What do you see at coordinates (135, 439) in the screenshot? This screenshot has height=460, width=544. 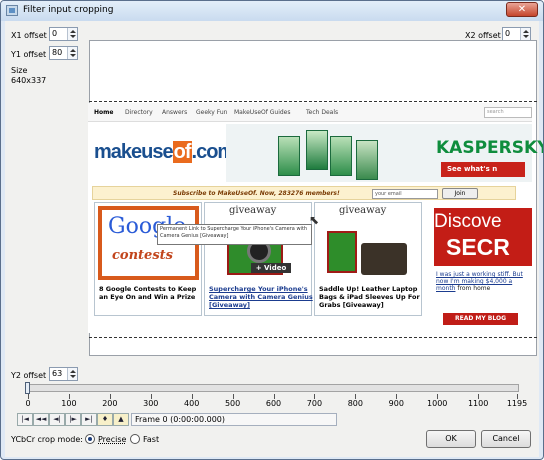 I see `fast-radio` at bounding box center [135, 439].